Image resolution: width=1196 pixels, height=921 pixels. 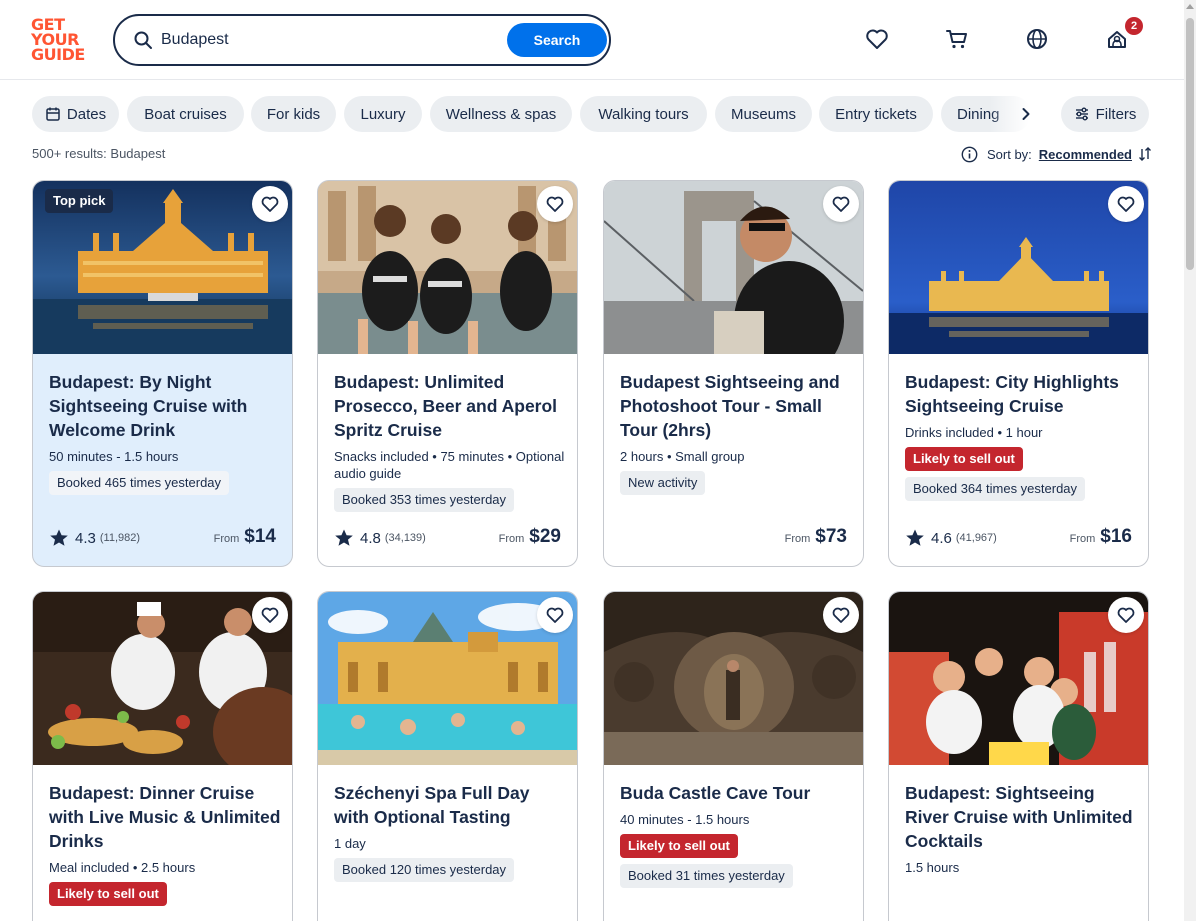 I want to click on activity-title: Buda Castle Cave Tour, so click(x=736, y=793).